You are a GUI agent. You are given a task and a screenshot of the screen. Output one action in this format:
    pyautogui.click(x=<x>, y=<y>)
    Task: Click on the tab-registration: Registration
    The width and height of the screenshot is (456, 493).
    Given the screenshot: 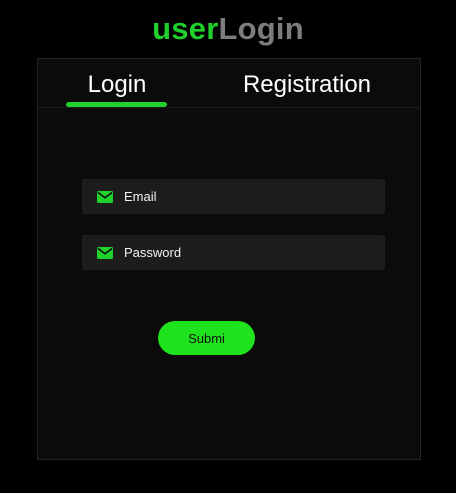 What is the action you would take?
    pyautogui.click(x=307, y=85)
    